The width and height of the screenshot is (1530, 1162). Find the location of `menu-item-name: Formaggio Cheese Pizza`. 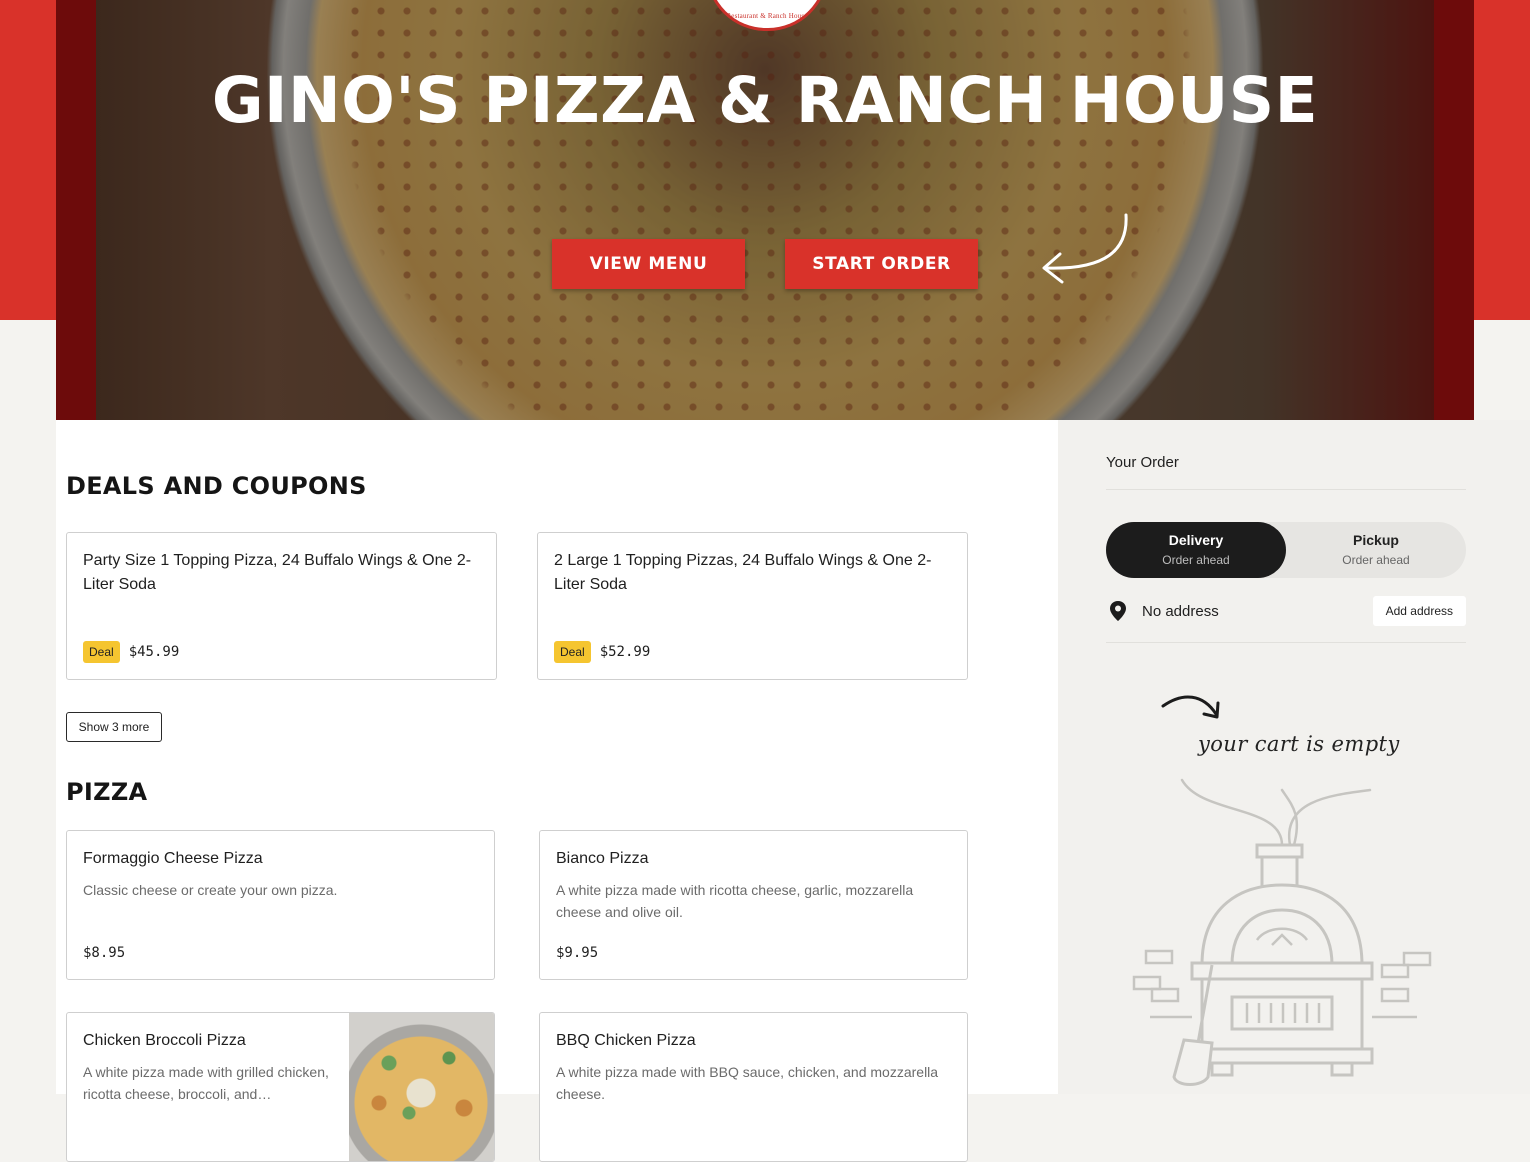

menu-item-name: Formaggio Cheese Pizza is located at coordinates (173, 858).